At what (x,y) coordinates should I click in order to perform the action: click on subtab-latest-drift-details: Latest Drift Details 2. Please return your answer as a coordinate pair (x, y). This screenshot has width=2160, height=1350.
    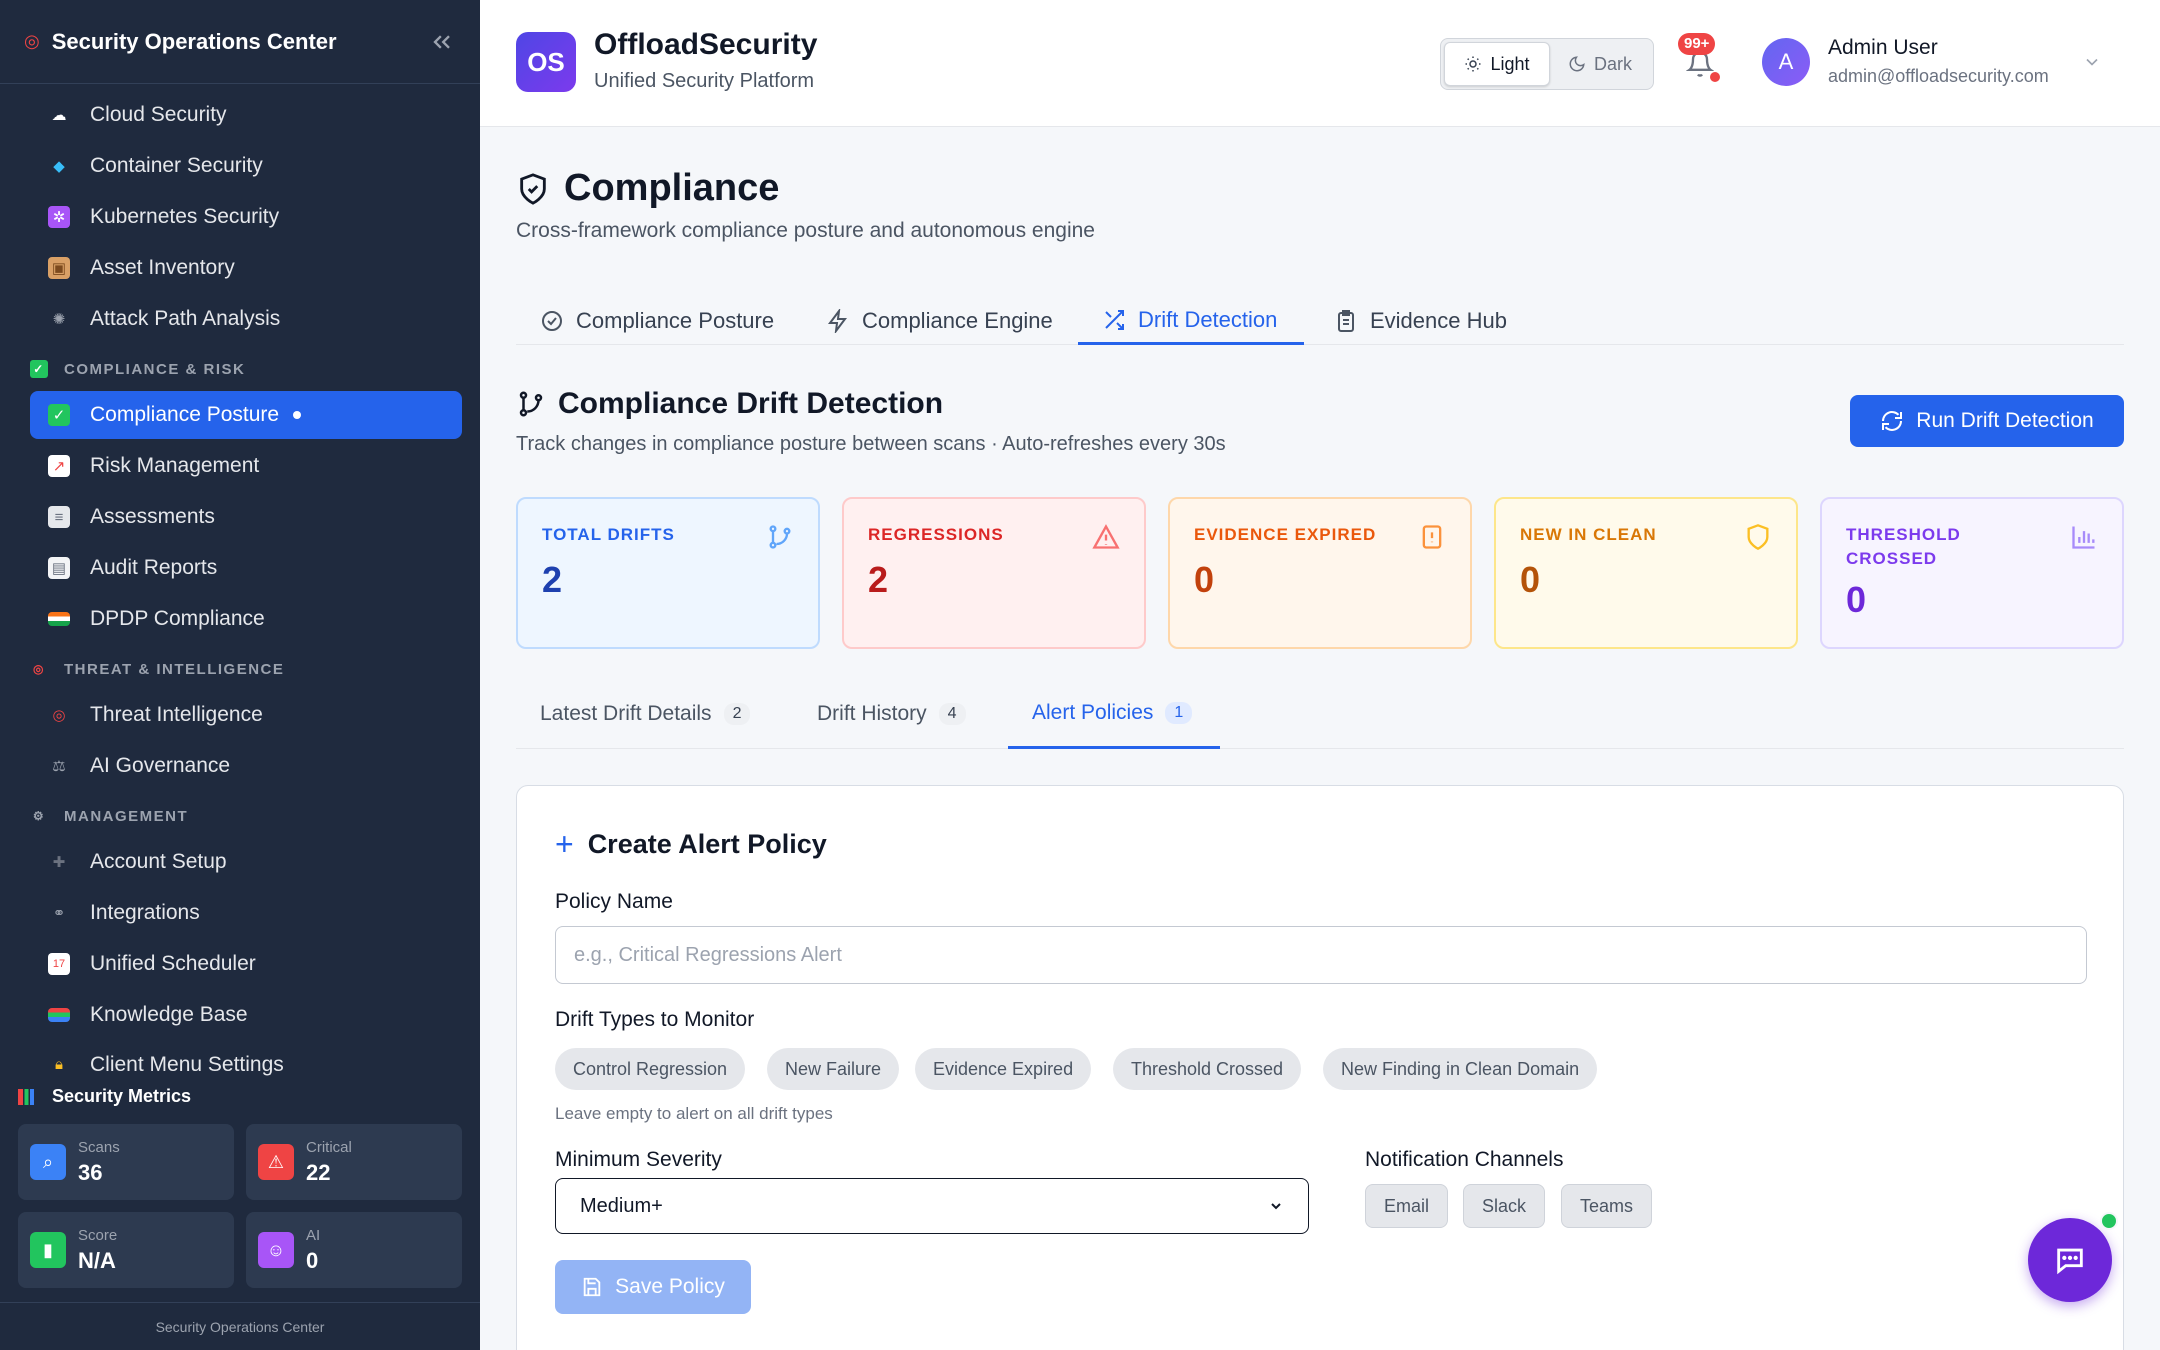
    Looking at the image, I should click on (645, 714).